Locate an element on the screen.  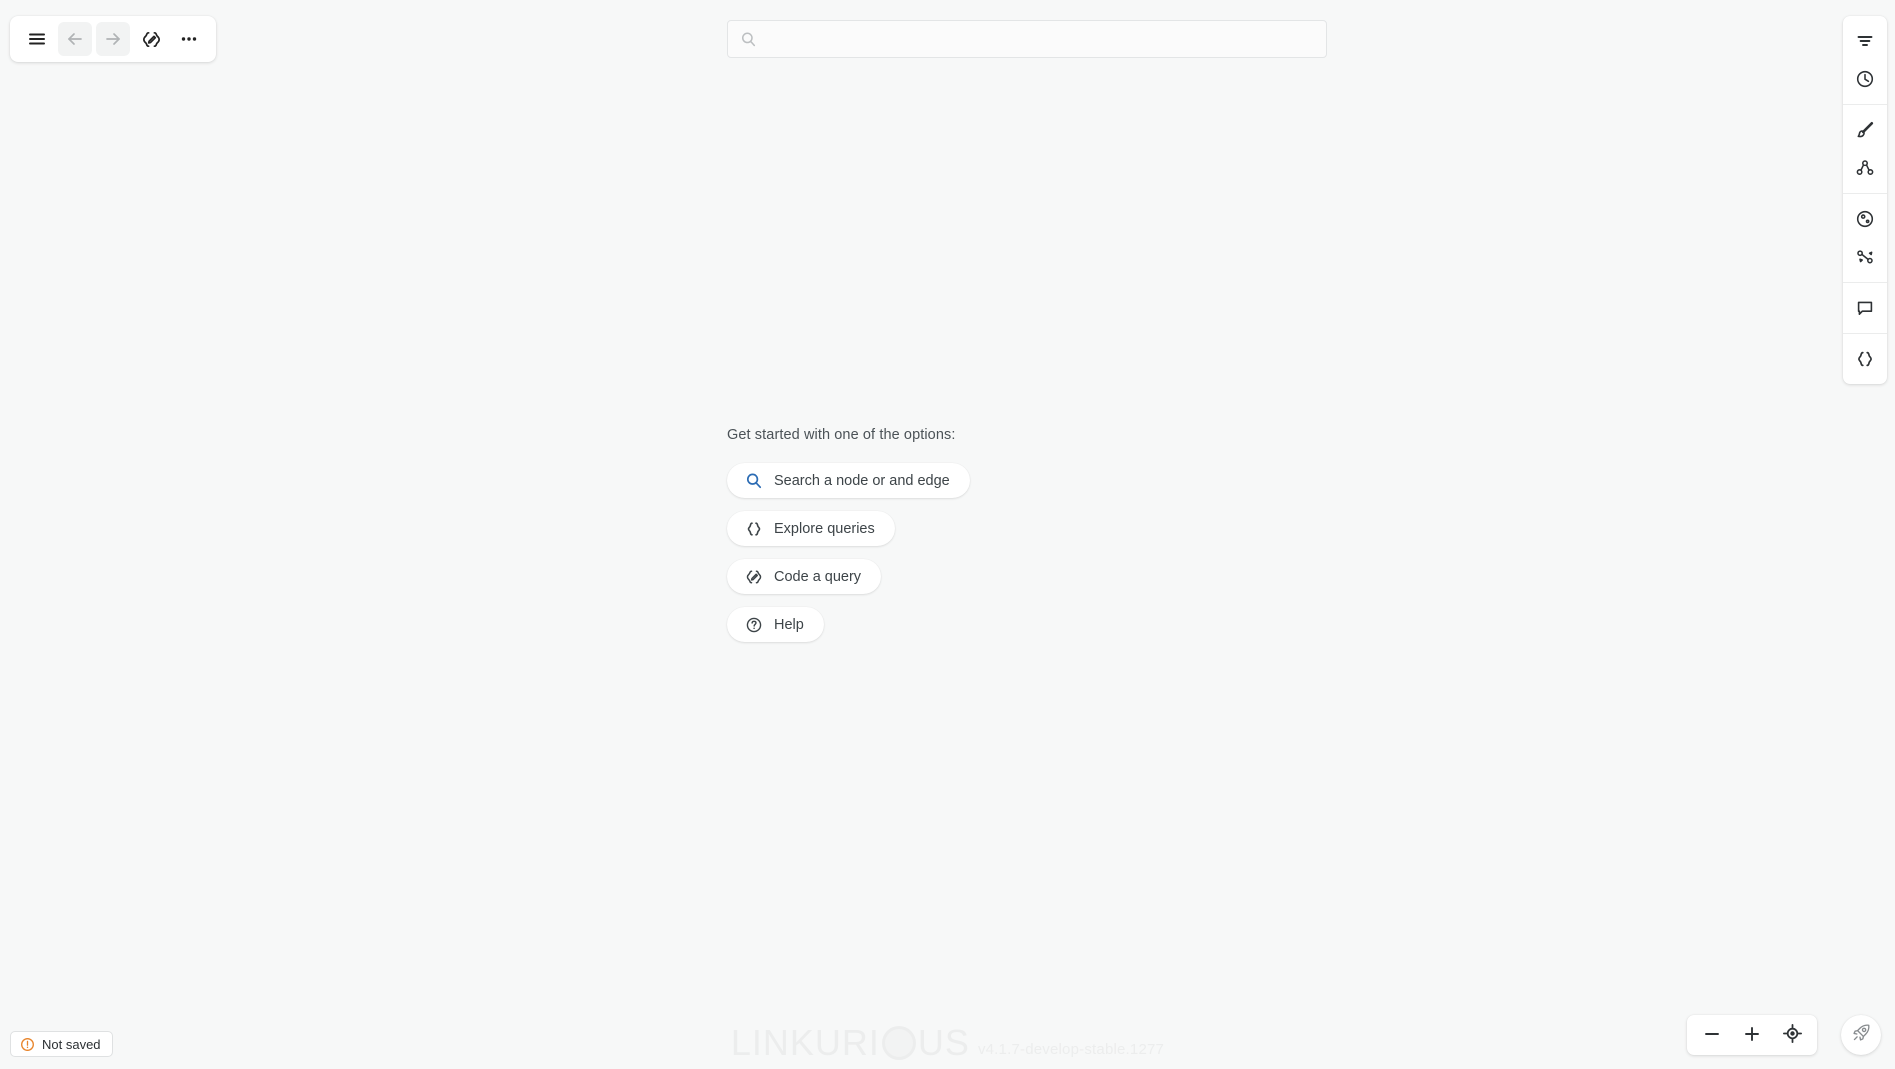
code-a-query-label: Code a query is located at coordinates (818, 576).